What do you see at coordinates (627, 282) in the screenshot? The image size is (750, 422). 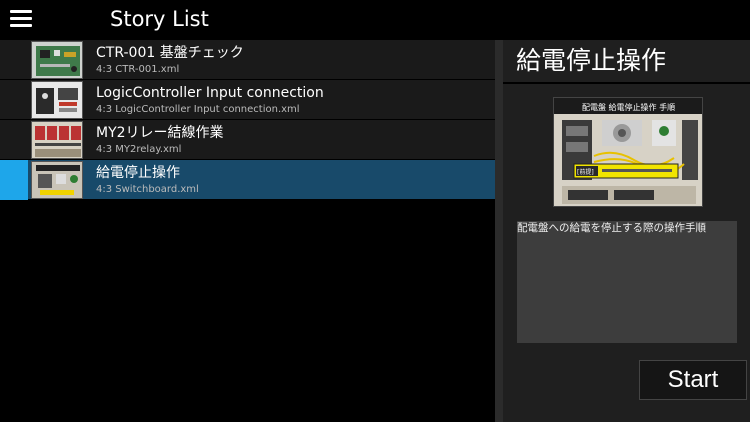 I see `description-box: 配電盤への給電を停止する際の操作手順` at bounding box center [627, 282].